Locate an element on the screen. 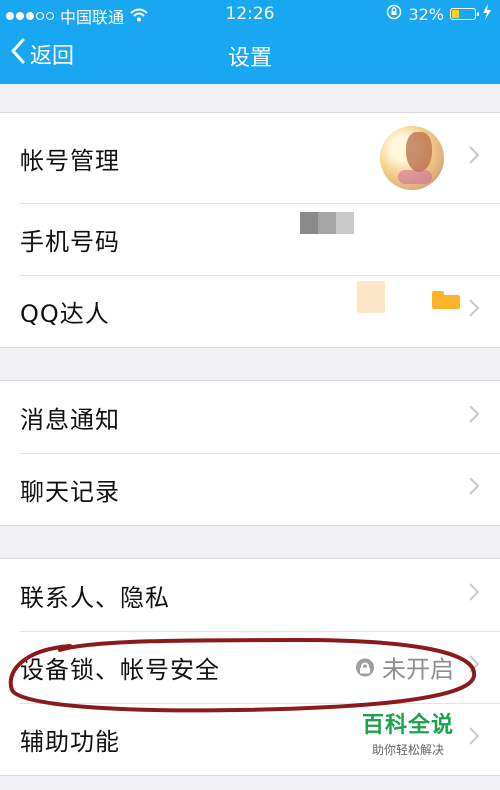 The width and height of the screenshot is (500, 790). row-label: 辅助功能 is located at coordinates (70, 741).